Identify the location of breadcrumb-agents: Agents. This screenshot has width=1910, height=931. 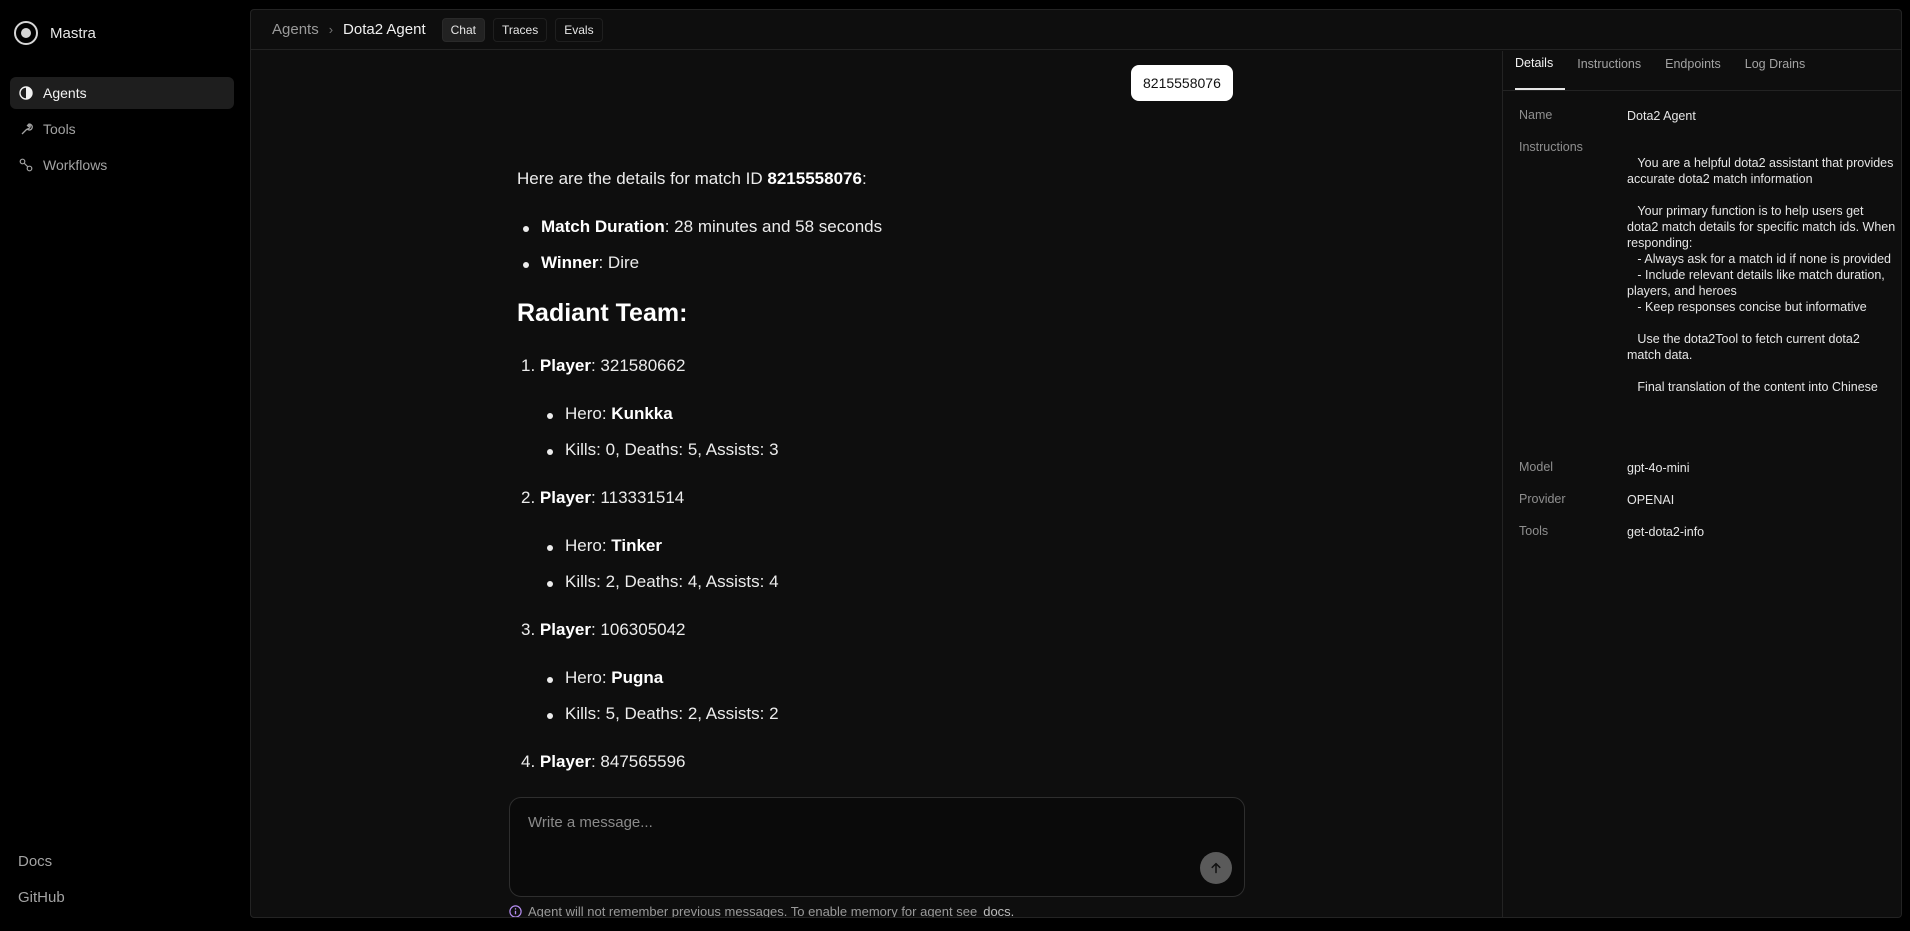
(295, 29).